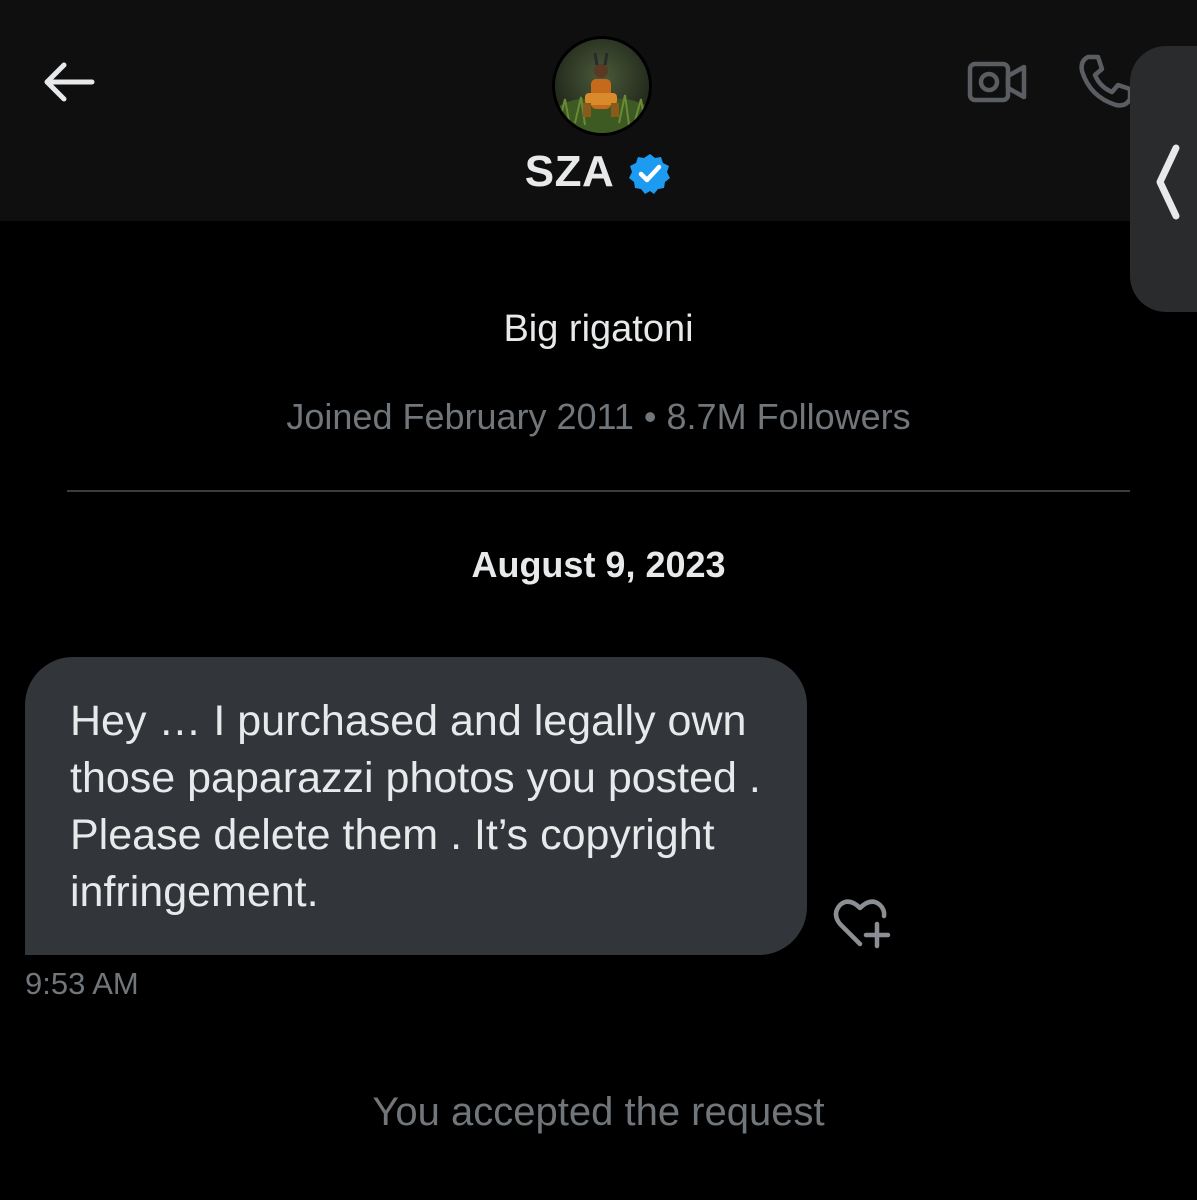  I want to click on contact-name-row: SZA, so click(598, 172).